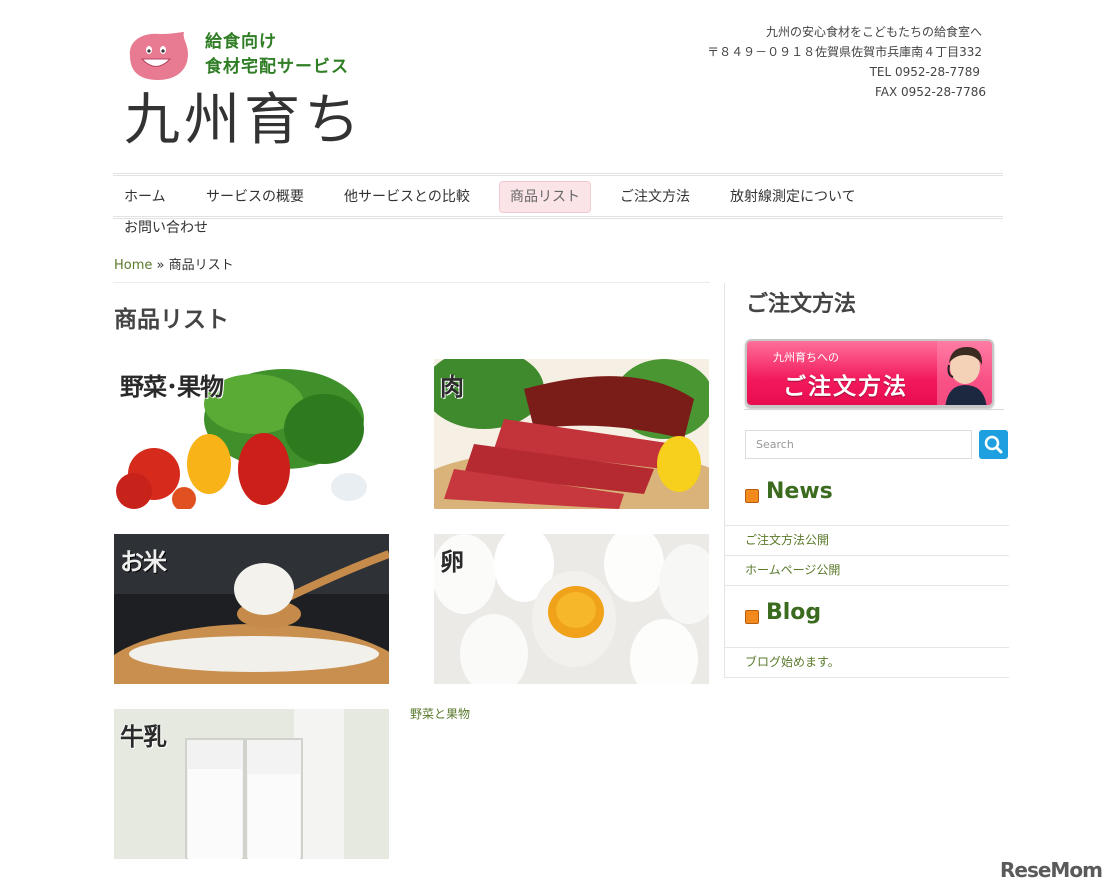 The width and height of the screenshot is (1112, 896). I want to click on search-input, so click(858, 444).